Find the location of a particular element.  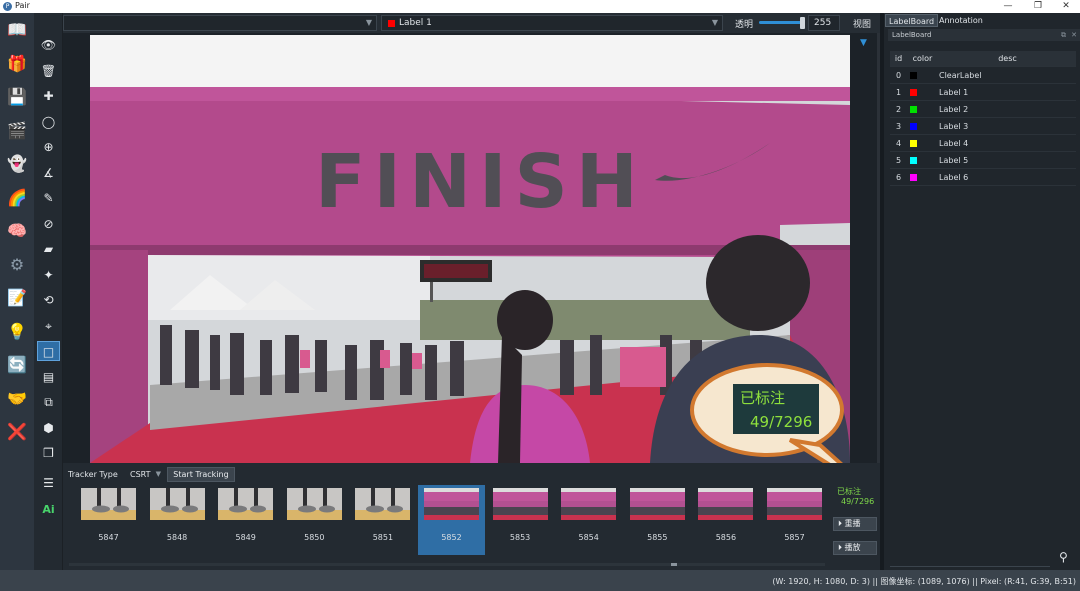

filmstrip-frame: 5849 is located at coordinates (245, 520).